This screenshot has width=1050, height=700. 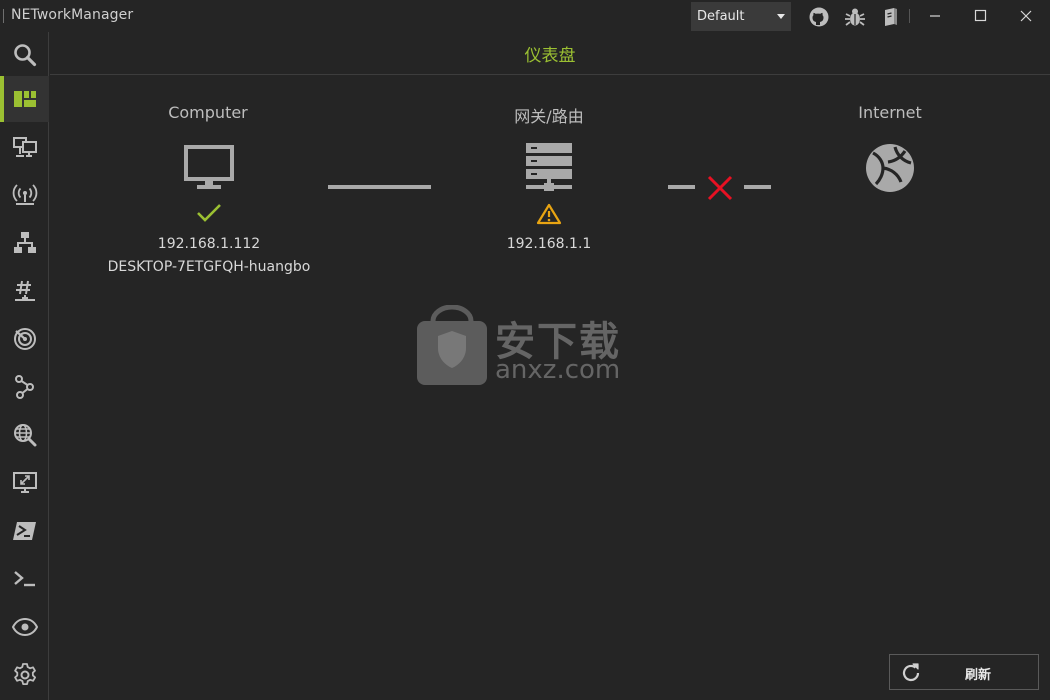 I want to click on sidebar-item-settings, so click(x=24, y=675).